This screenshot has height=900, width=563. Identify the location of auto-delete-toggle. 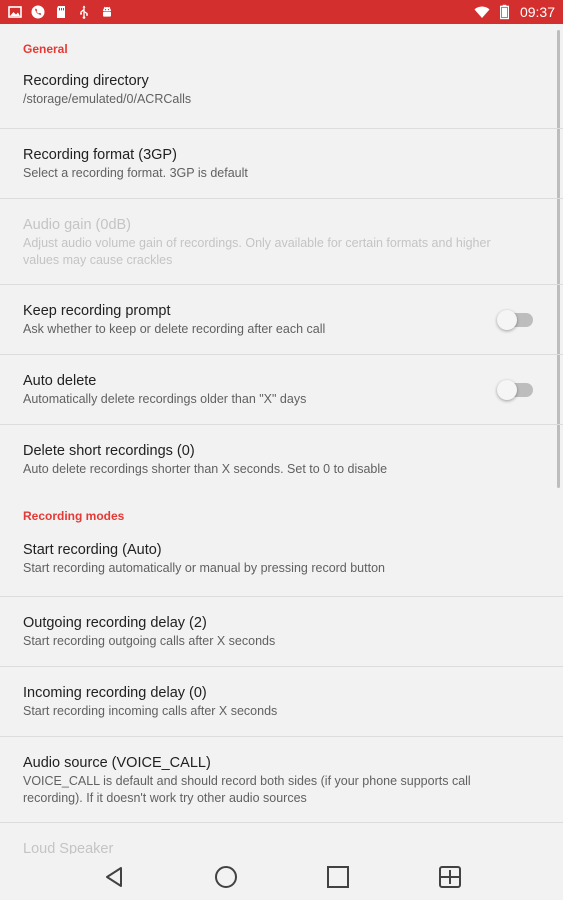
(515, 389).